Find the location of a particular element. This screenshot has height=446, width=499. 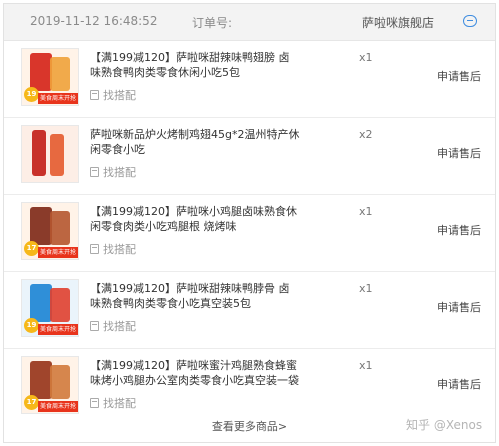

order-header: 2019-11-12 16:48:52 订单号: 萨啦咪旗舰店 is located at coordinates (249, 22).